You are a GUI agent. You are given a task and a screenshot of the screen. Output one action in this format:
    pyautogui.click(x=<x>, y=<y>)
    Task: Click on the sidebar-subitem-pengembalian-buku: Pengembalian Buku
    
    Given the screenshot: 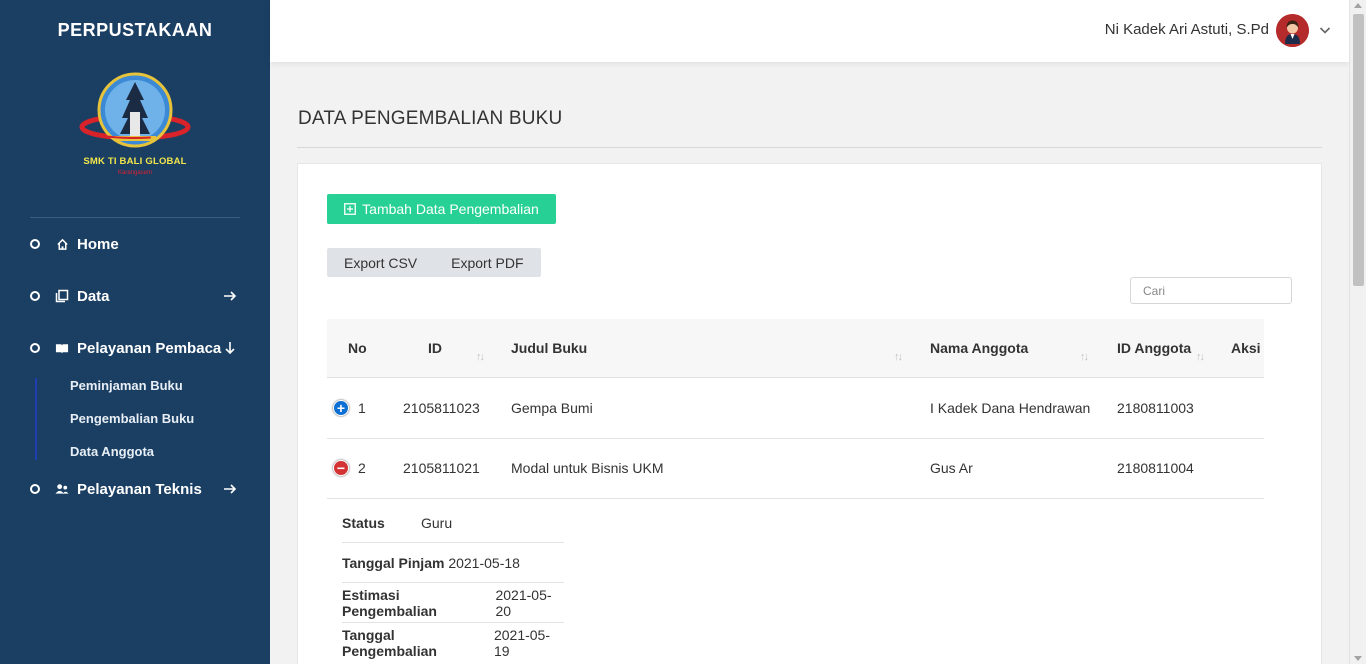 What is the action you would take?
    pyautogui.click(x=132, y=418)
    